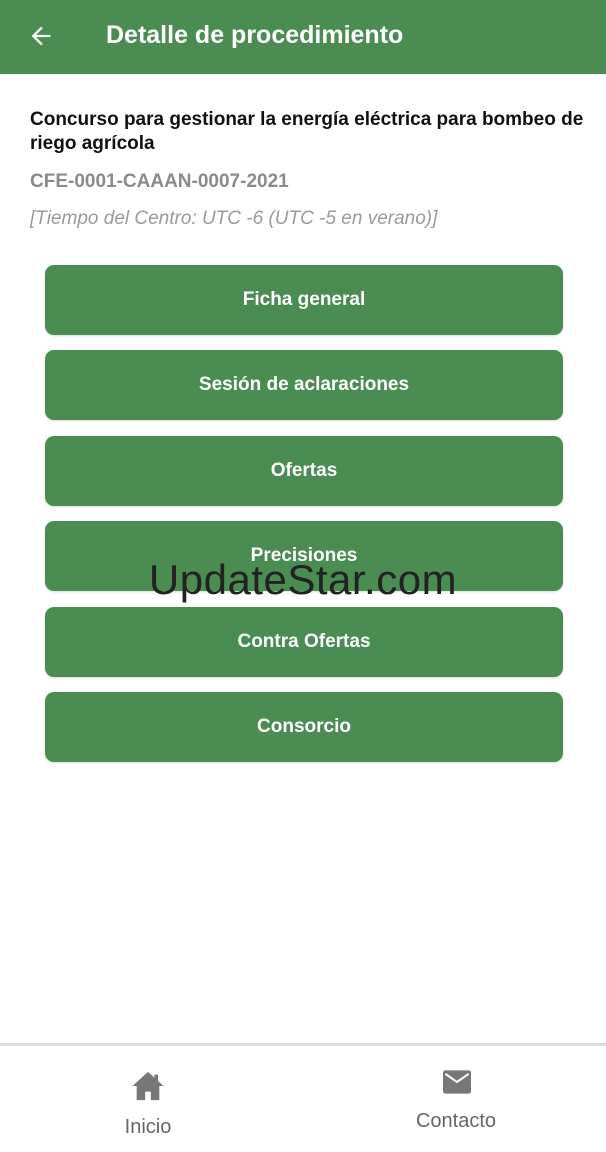 This screenshot has height=1152, width=606. I want to click on ficha-general-button: Ficha general, so click(304, 300).